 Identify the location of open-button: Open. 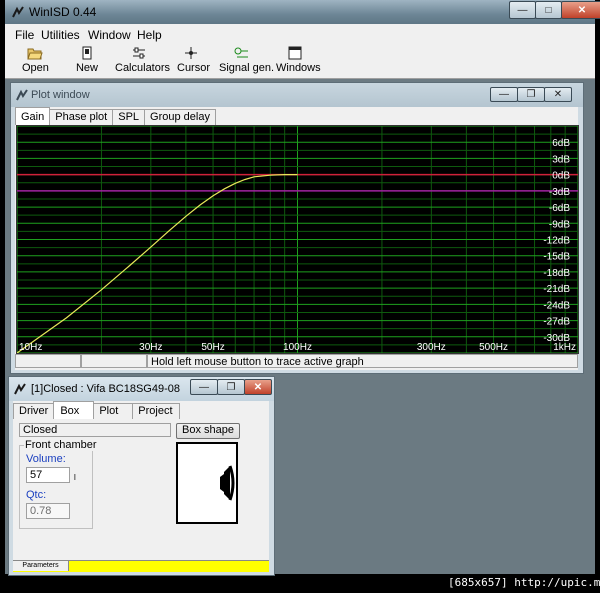
(35, 60).